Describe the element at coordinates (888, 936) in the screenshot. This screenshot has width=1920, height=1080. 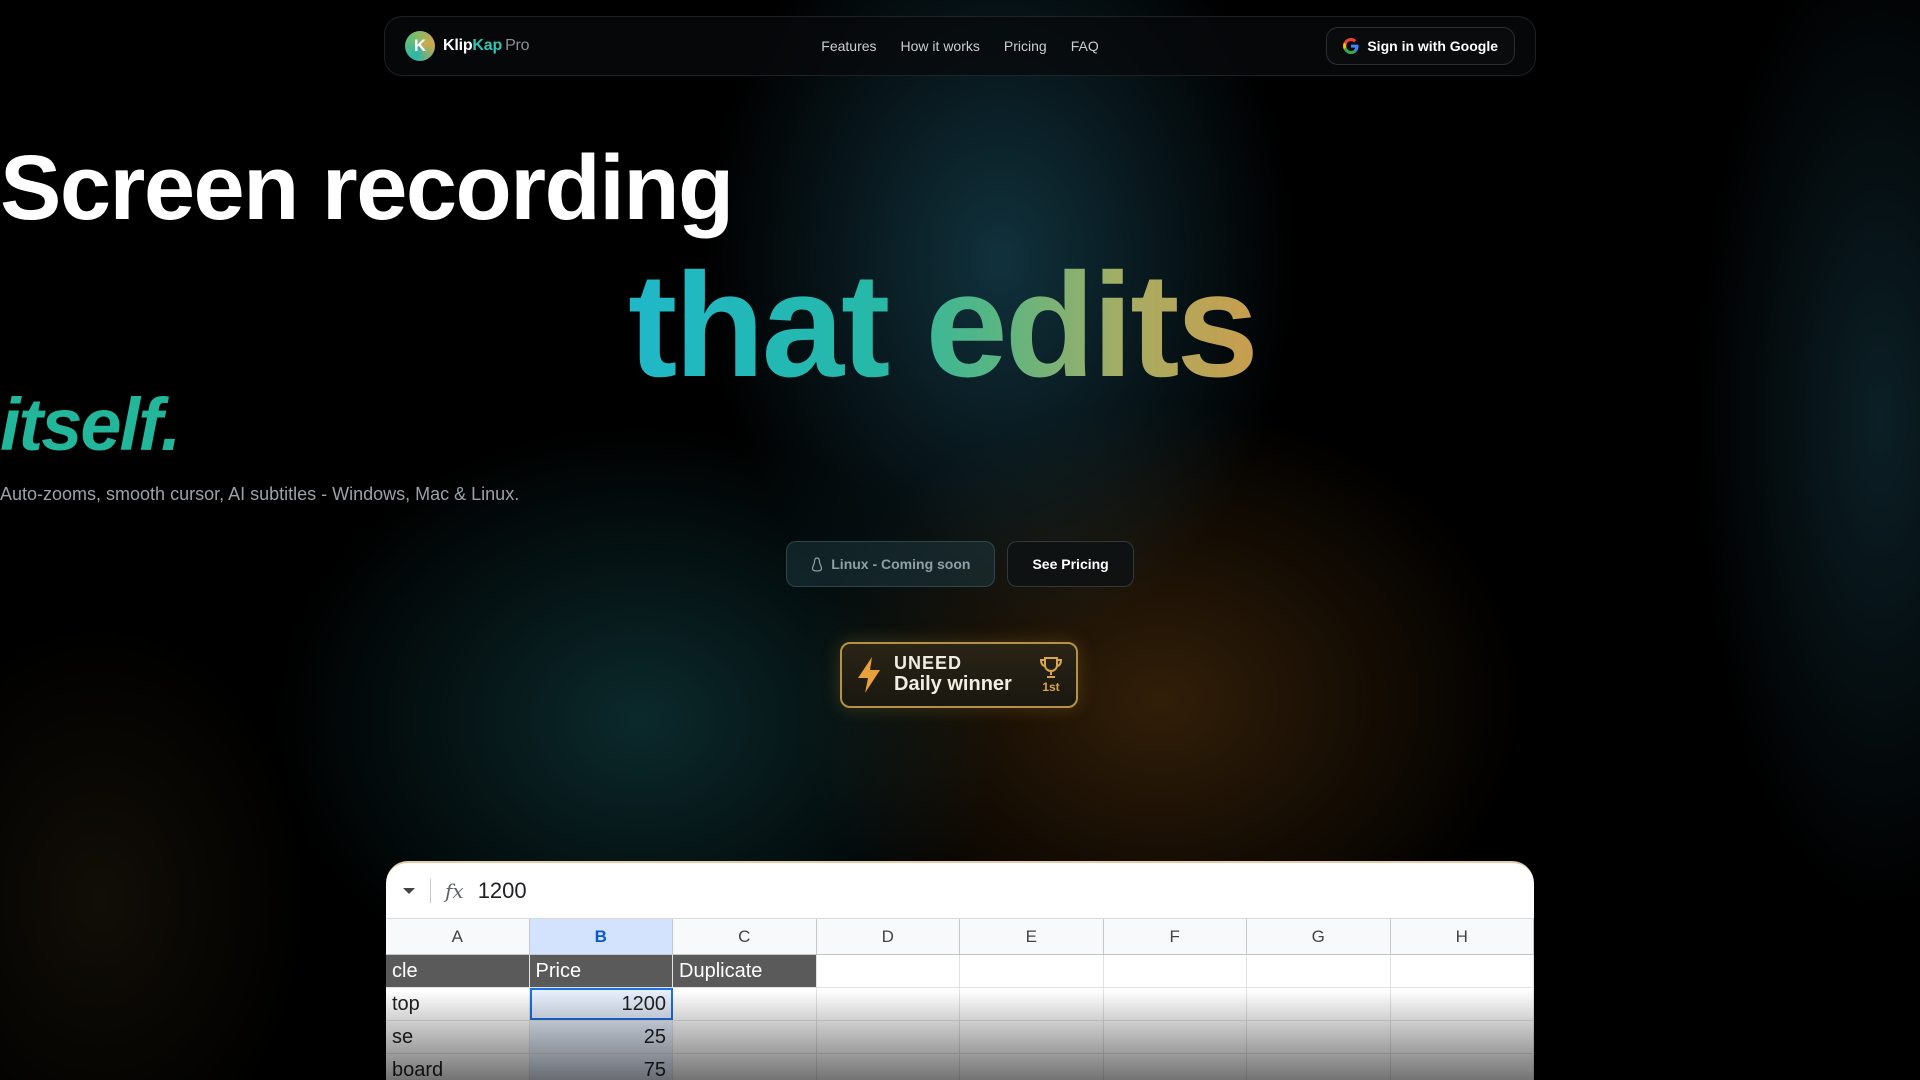
I see `column-header-d: D` at that location.